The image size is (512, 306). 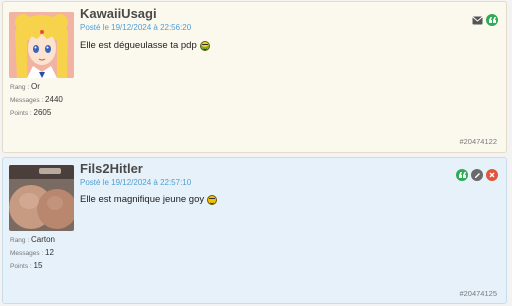 I want to click on messages-row: Messages : 2440, so click(x=36, y=99).